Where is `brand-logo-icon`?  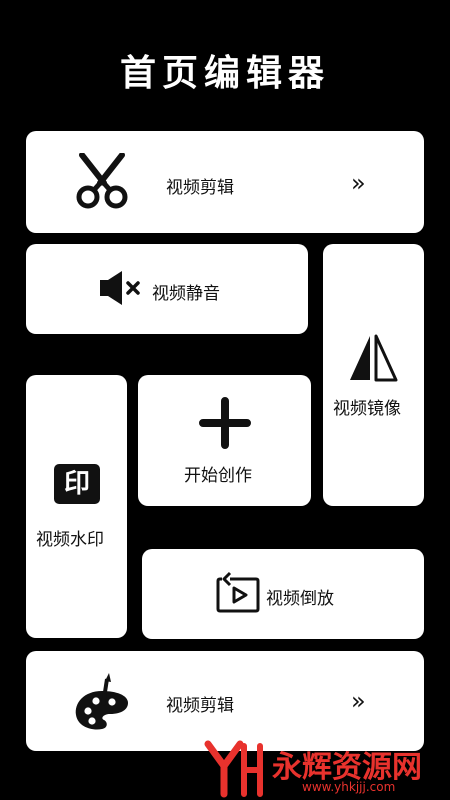
brand-logo-icon is located at coordinates (233, 769).